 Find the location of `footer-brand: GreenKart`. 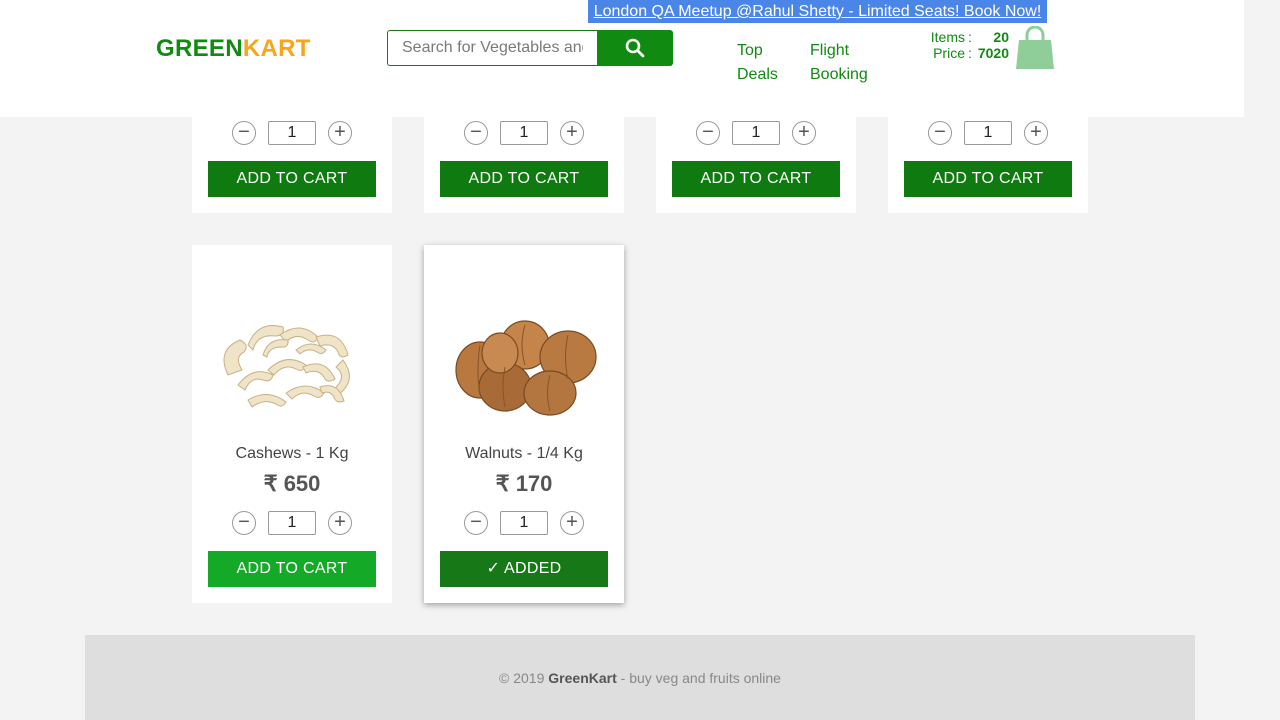

footer-brand: GreenKart is located at coordinates (582, 678).